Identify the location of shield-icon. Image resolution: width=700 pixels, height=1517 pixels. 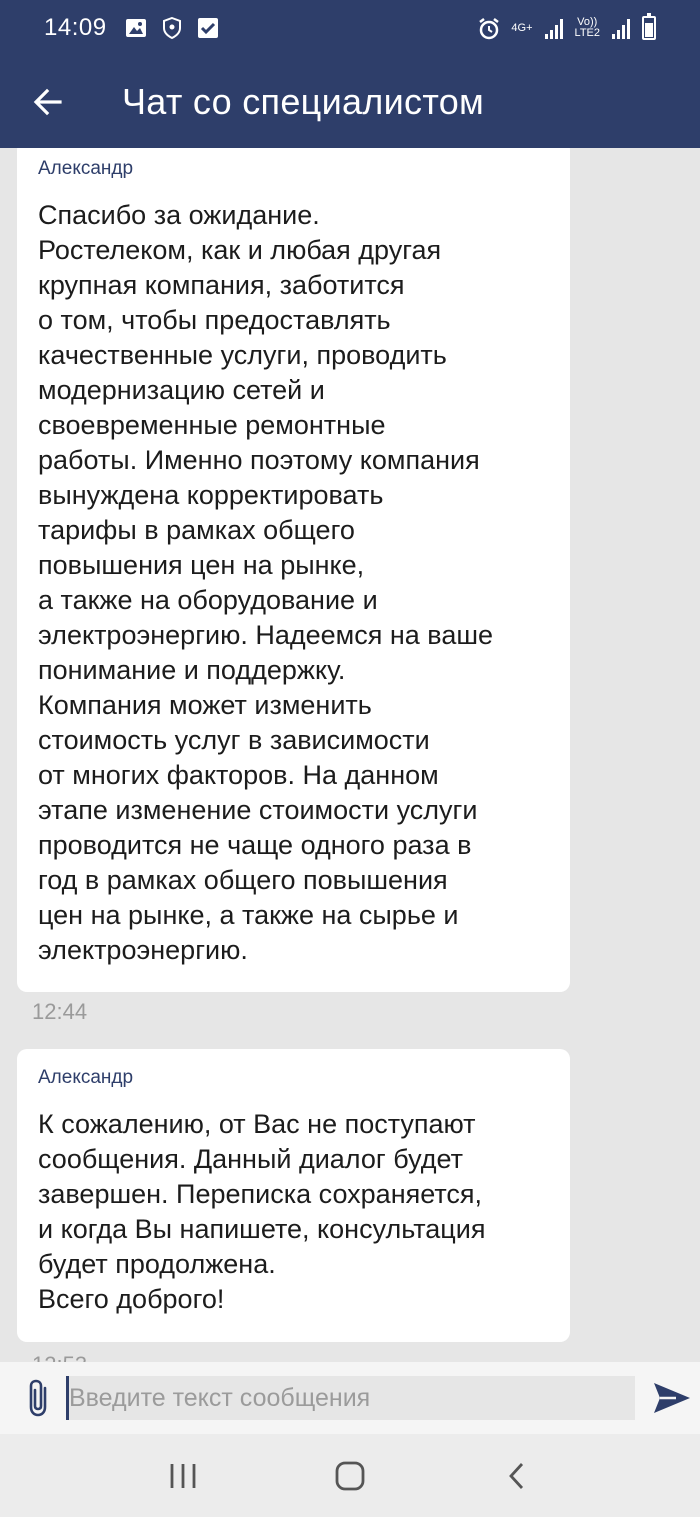
(172, 28).